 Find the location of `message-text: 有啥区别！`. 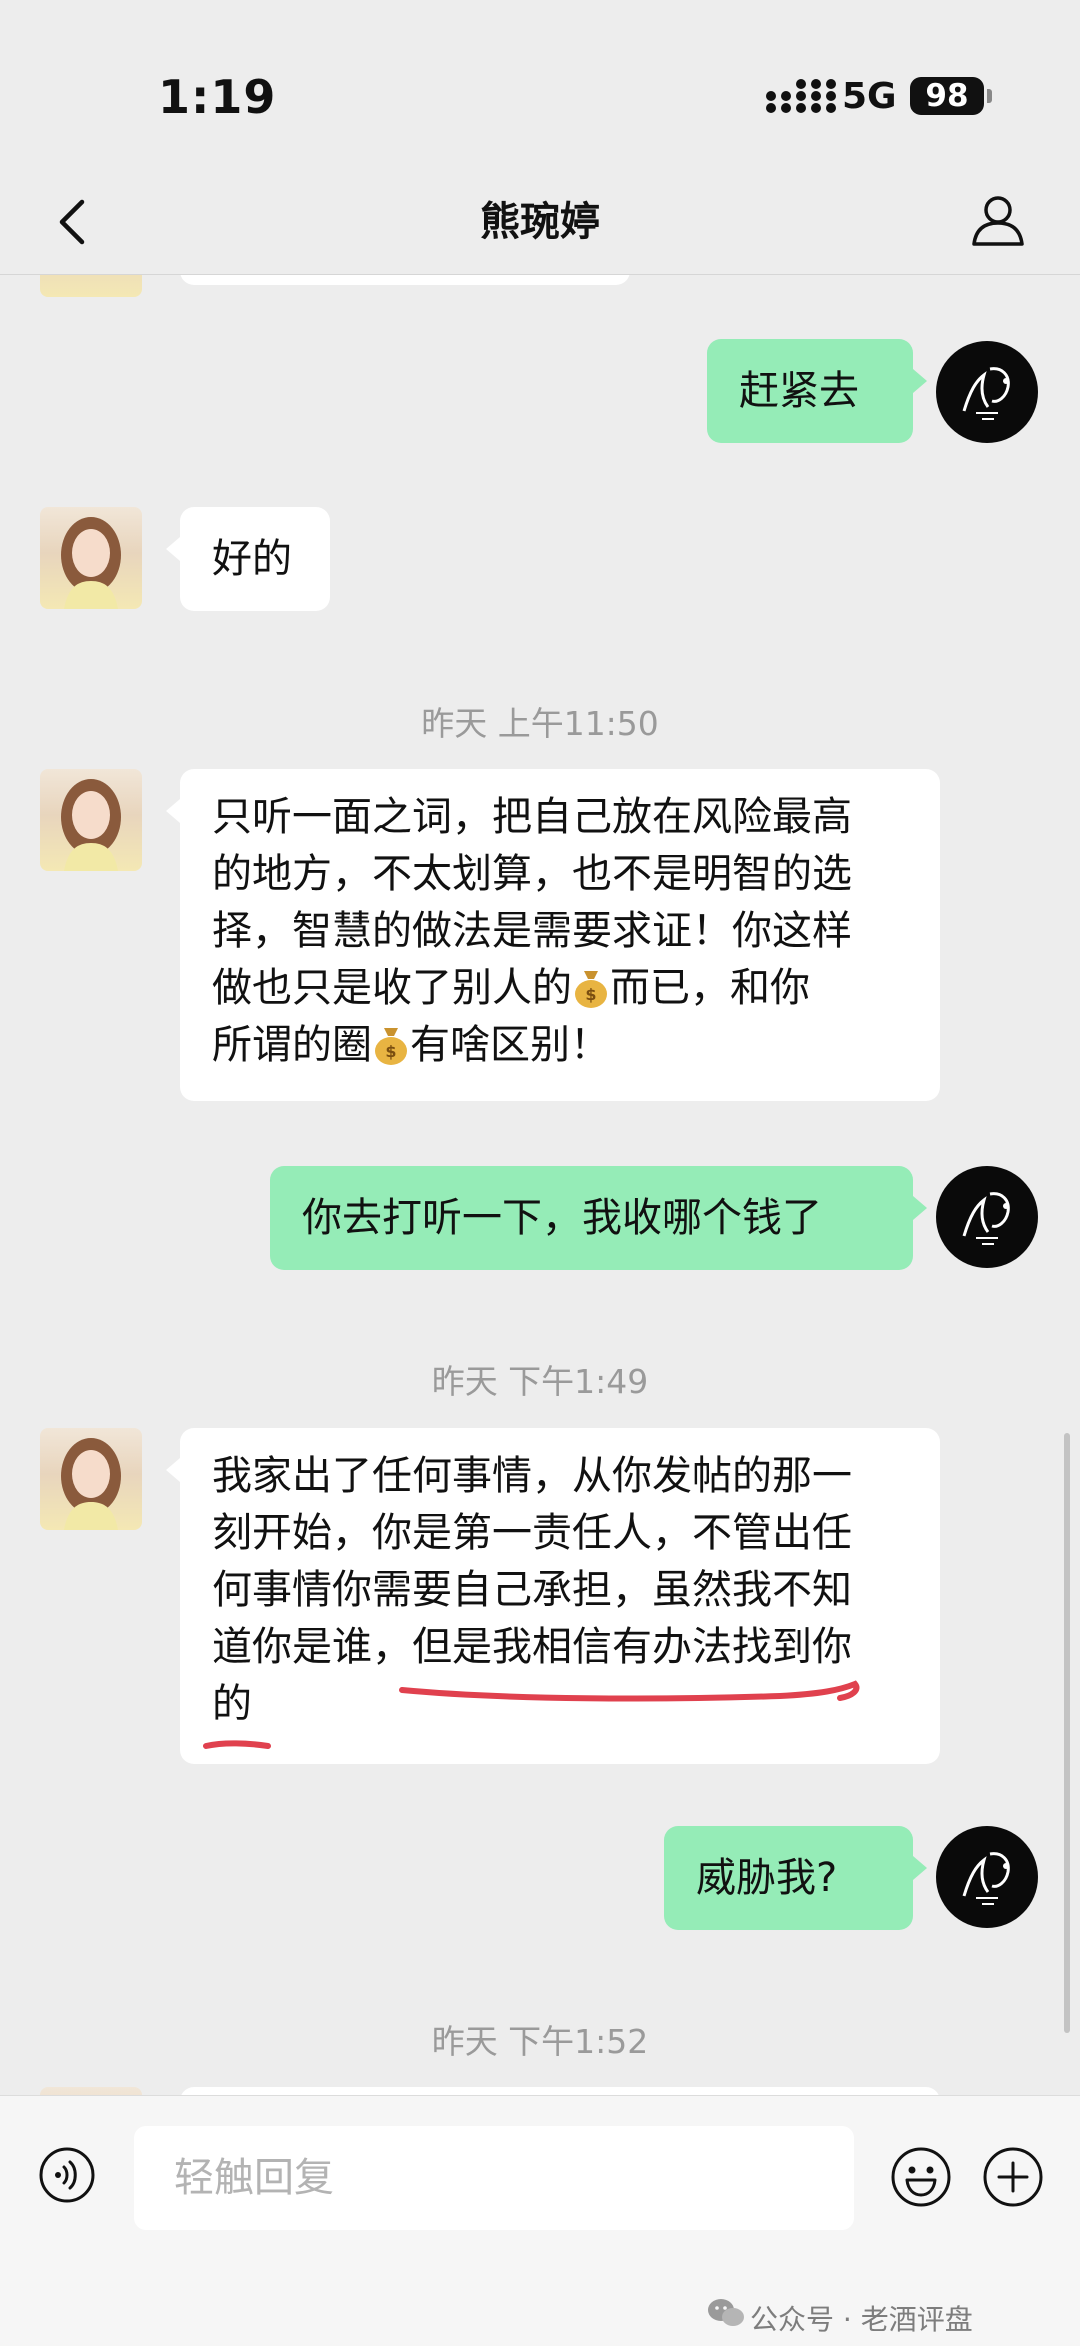

message-text: 有啥区别！ is located at coordinates (510, 1045).